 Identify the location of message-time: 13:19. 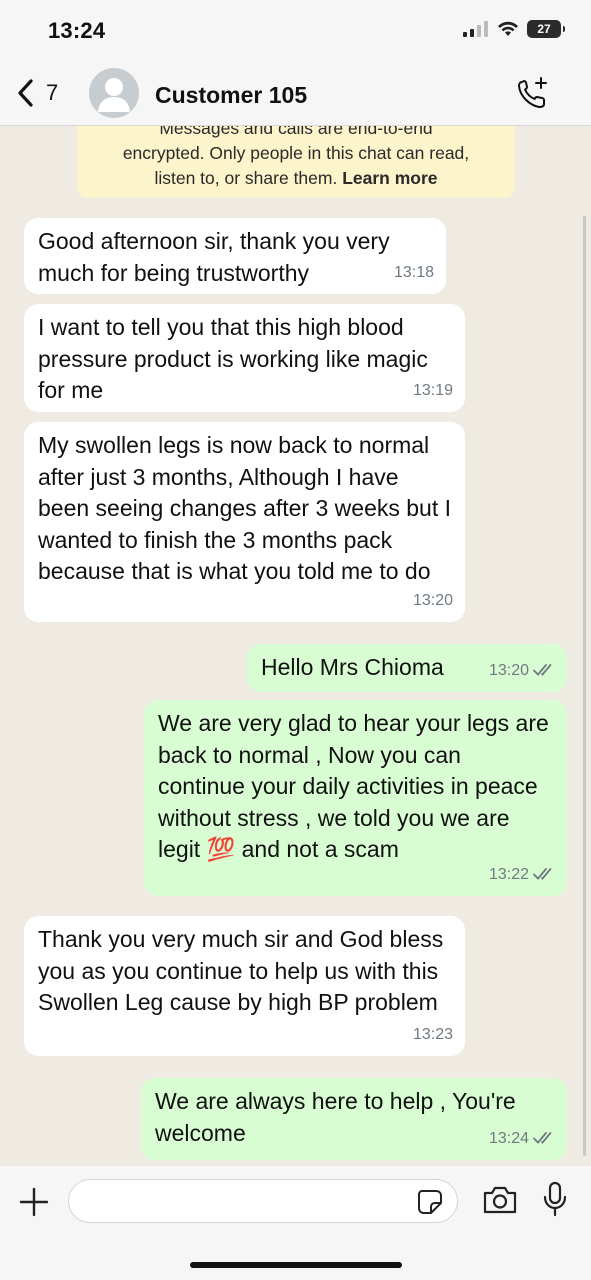
(432, 390).